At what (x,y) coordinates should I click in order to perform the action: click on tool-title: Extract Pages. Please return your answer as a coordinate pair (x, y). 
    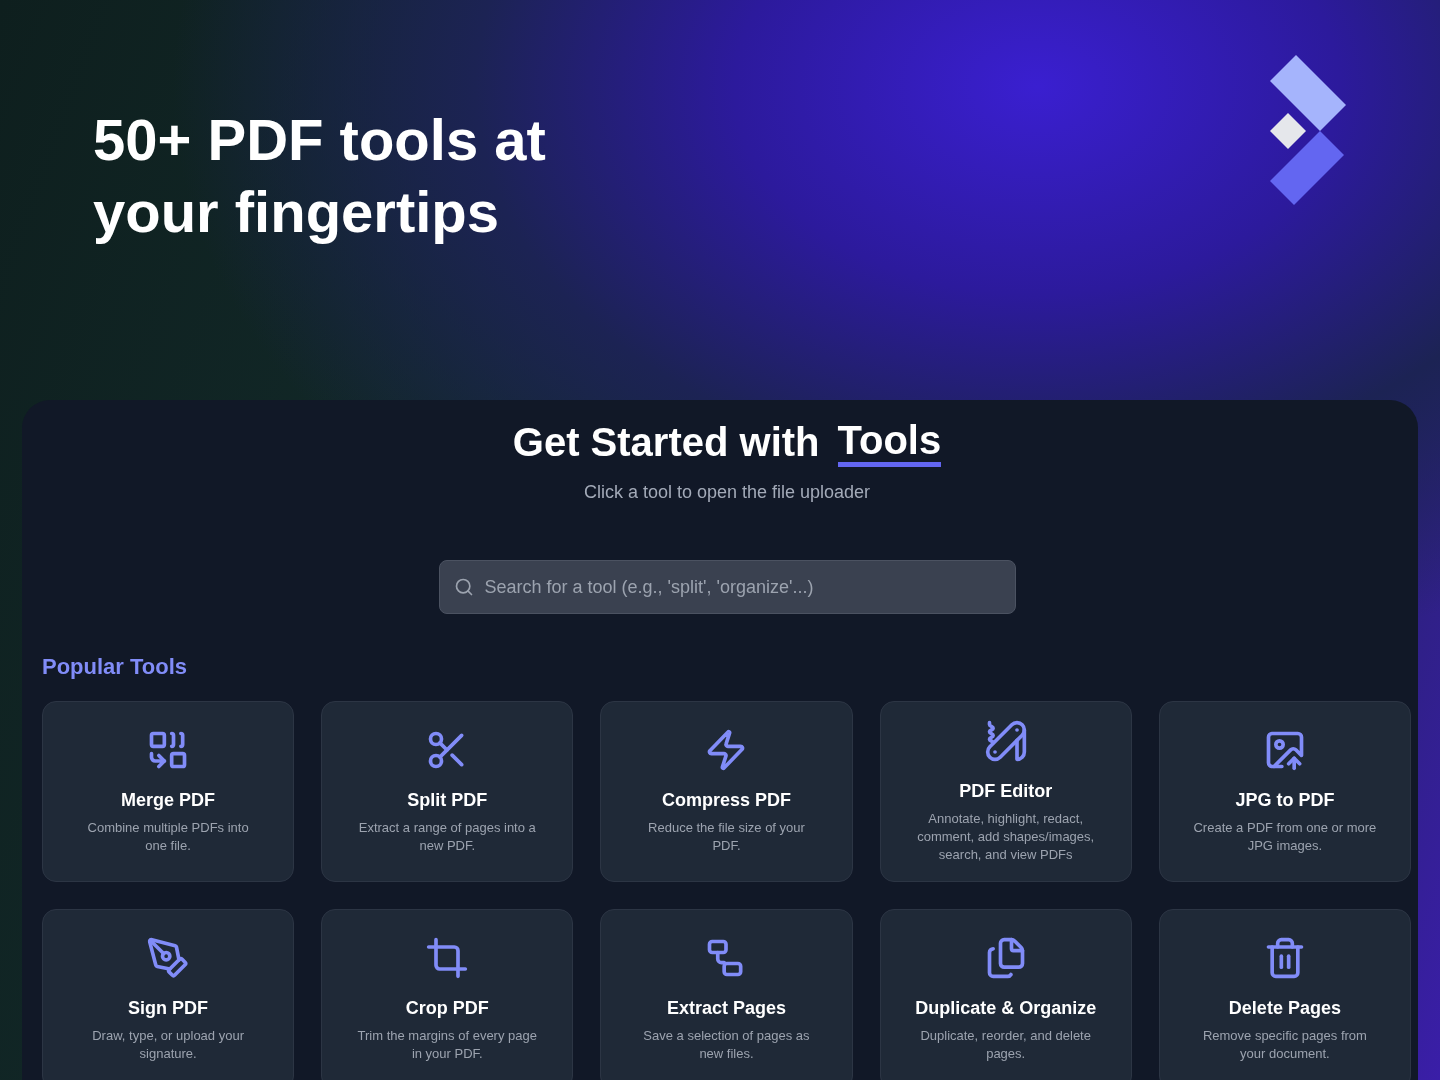
    Looking at the image, I should click on (726, 1008).